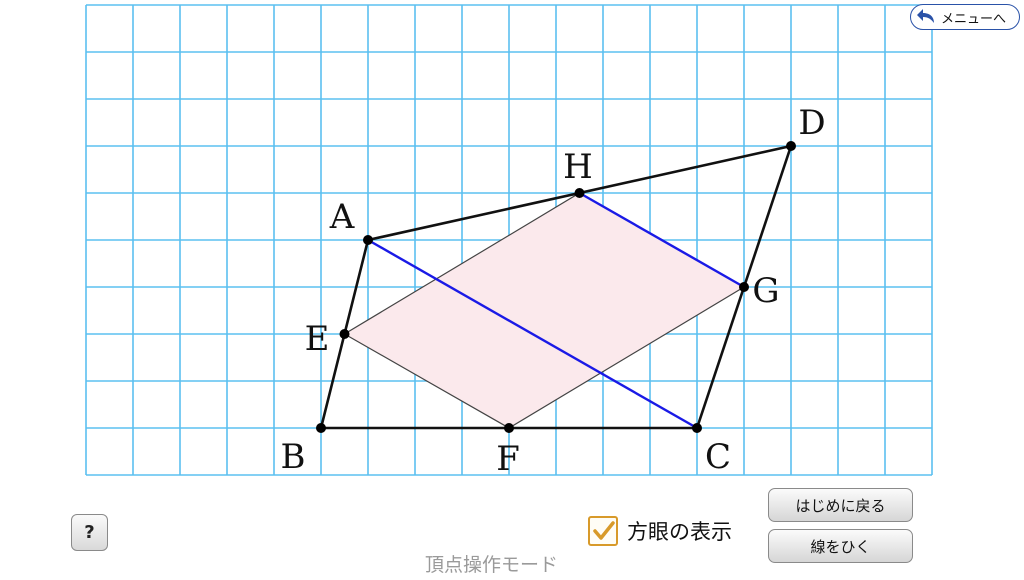 Image resolution: width=1024 pixels, height=580 pixels. I want to click on vertex-F, so click(509, 428).